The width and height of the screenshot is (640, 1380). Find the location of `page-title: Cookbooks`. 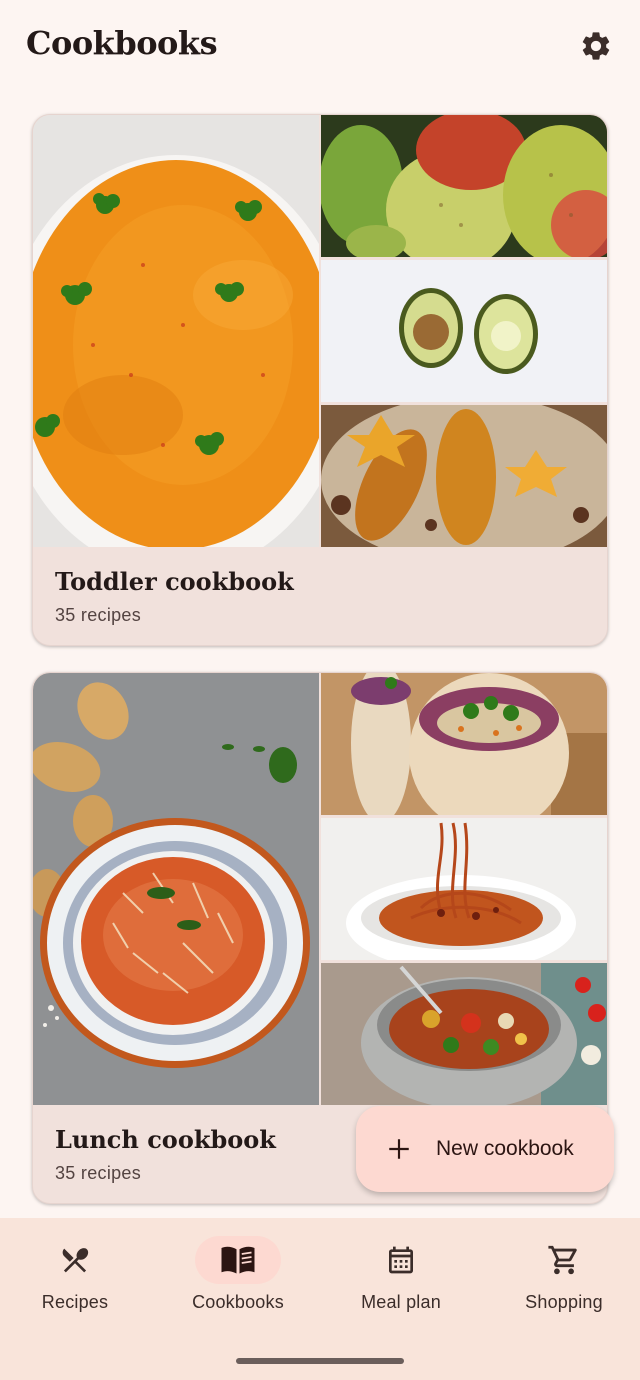

page-title: Cookbooks is located at coordinates (122, 43).